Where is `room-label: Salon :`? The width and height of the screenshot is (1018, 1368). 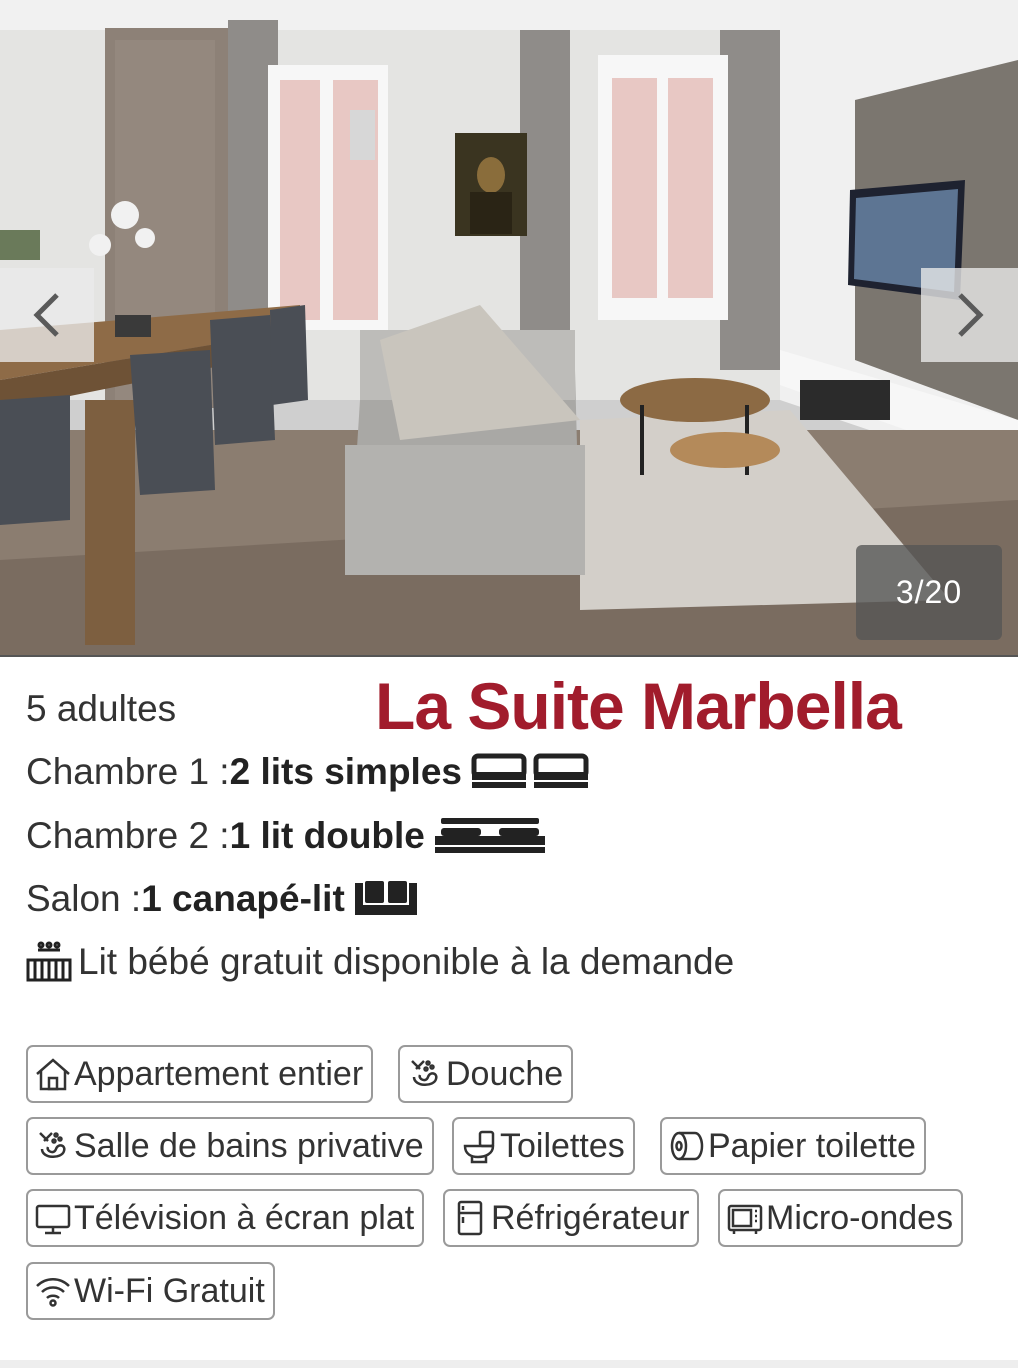 room-label: Salon : is located at coordinates (84, 898).